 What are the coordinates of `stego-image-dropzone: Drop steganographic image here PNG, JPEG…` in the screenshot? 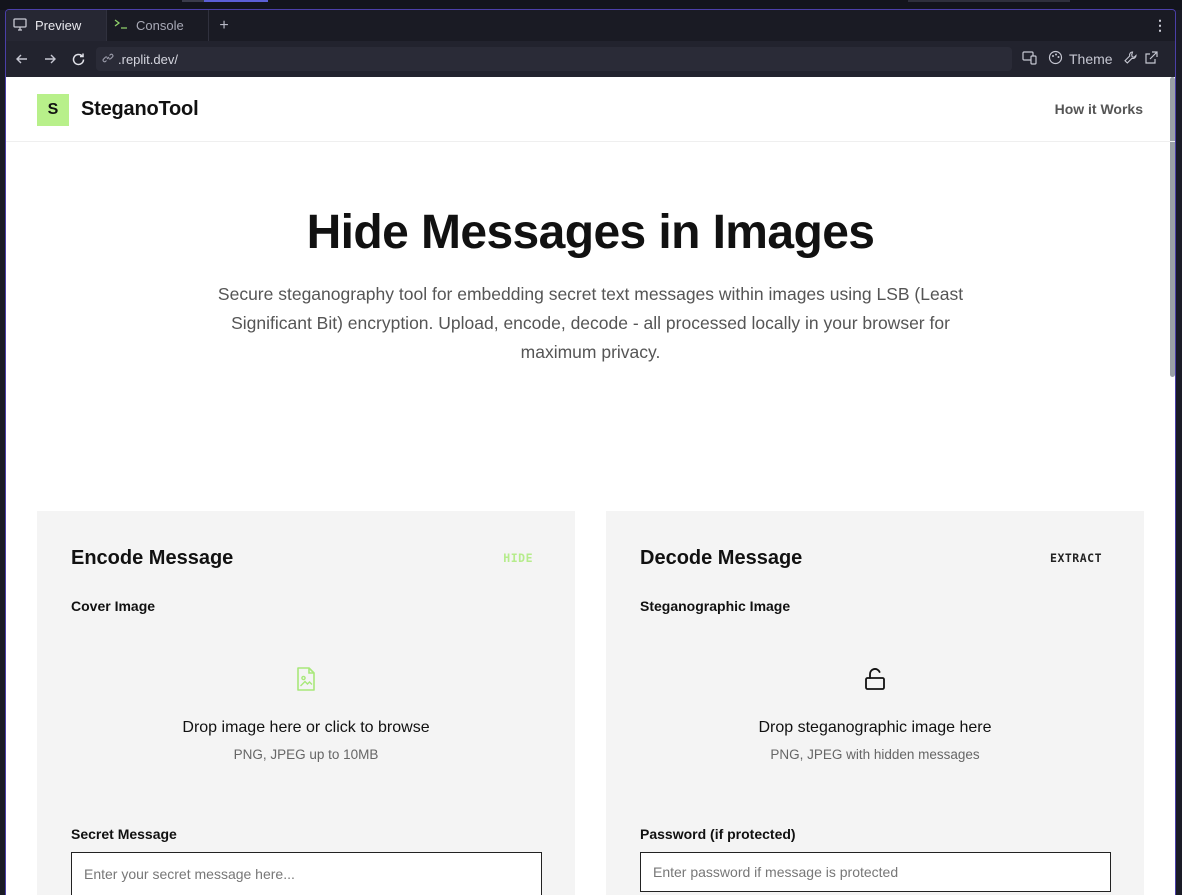 It's located at (875, 706).